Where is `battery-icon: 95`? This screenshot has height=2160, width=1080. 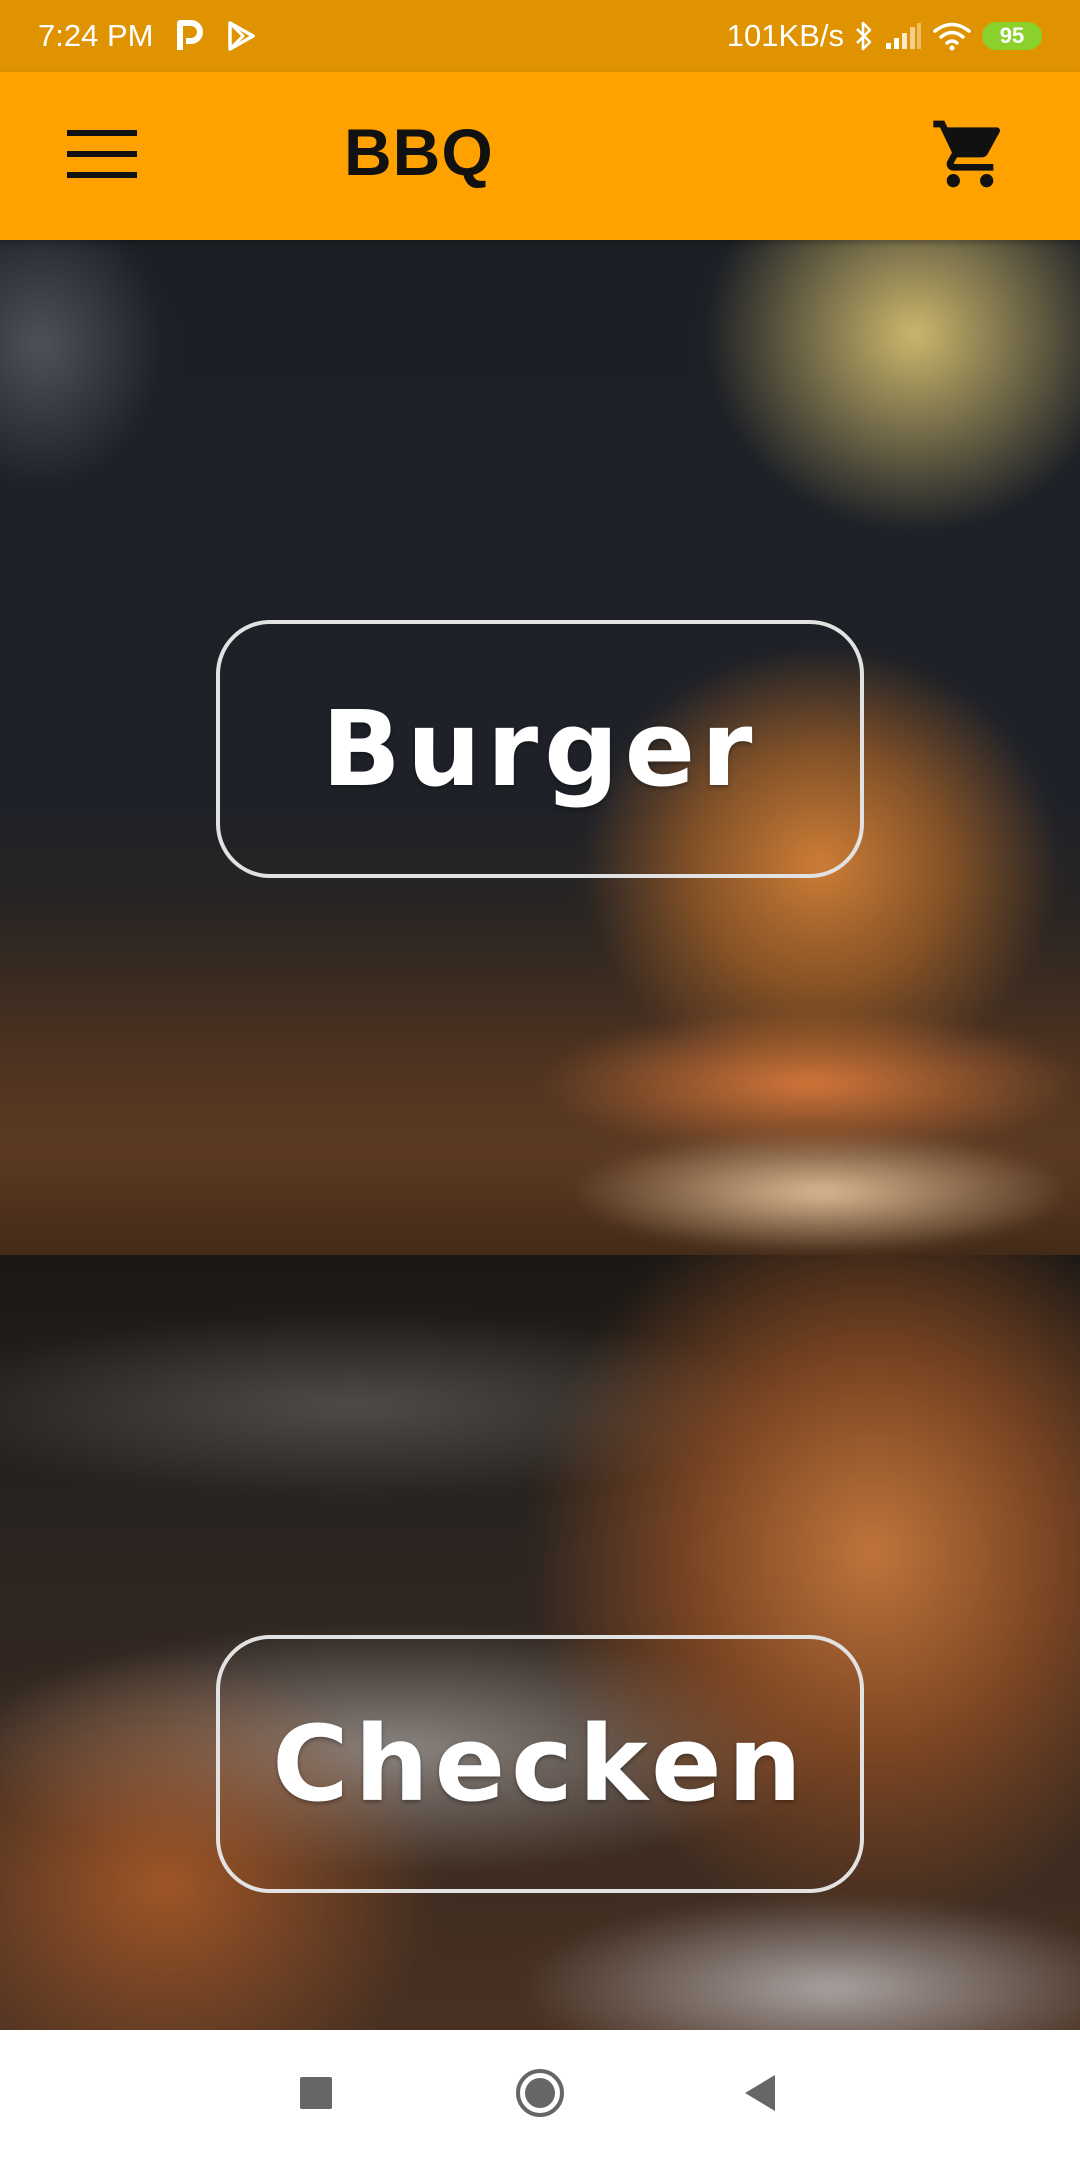
battery-icon: 95 is located at coordinates (1012, 36).